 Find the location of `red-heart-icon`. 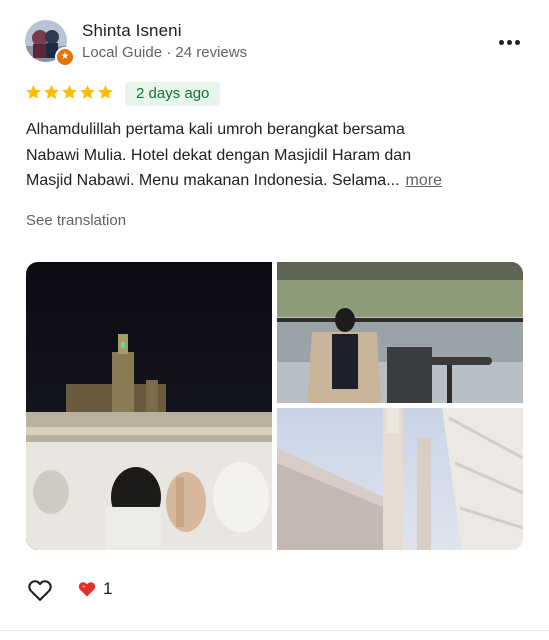

red-heart-icon is located at coordinates (87, 589).